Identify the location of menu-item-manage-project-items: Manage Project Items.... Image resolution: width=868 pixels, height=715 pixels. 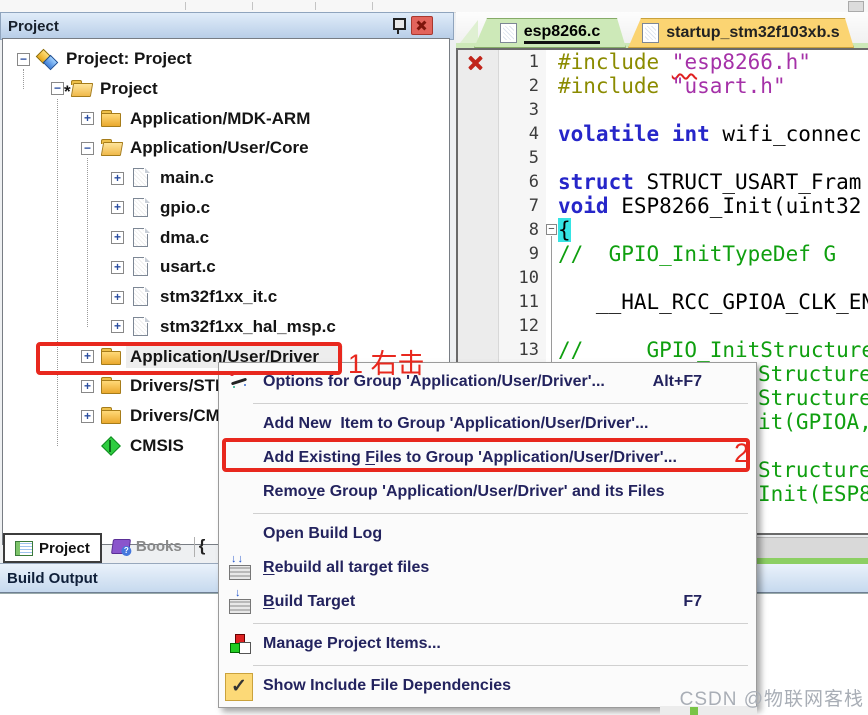
(487, 644).